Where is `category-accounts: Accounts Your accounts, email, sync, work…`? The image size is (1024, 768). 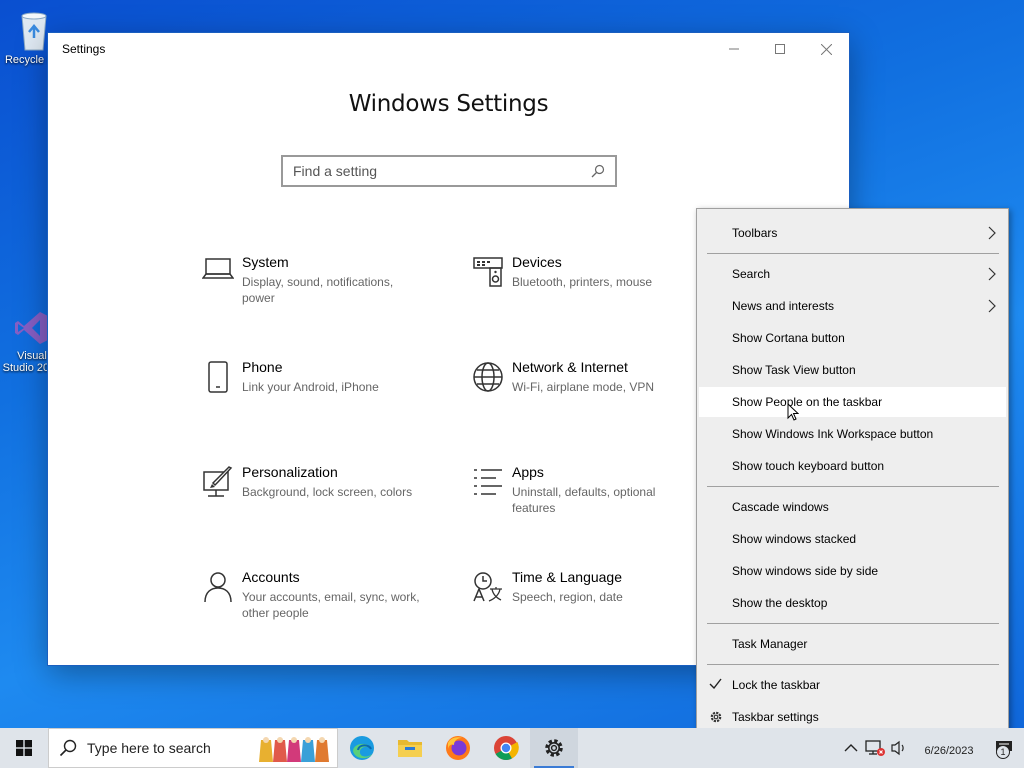
category-accounts: Accounts Your accounts, email, sync, work… is located at coordinates (309, 595).